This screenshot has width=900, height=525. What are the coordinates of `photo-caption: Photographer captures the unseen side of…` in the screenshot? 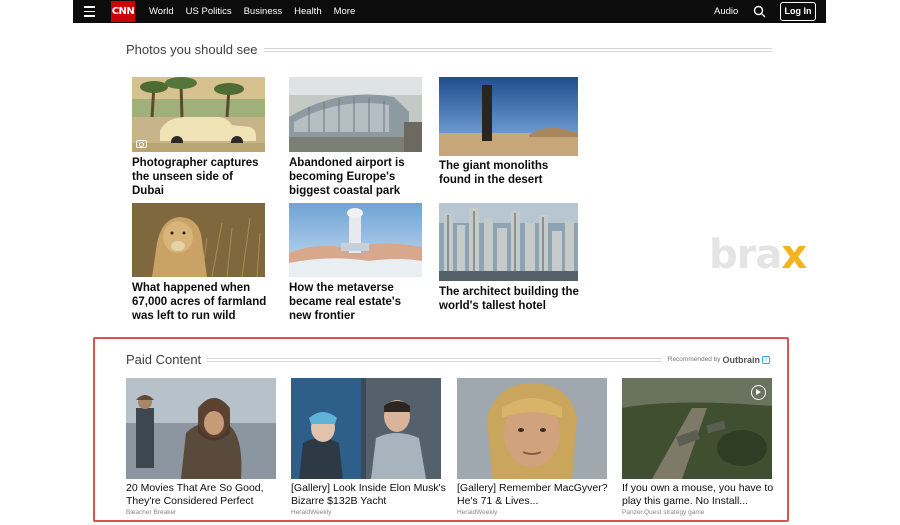 It's located at (199, 177).